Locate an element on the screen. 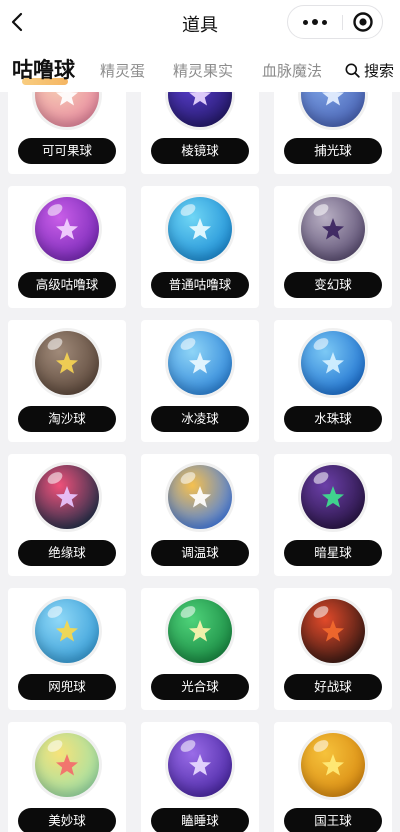  item-name-label: 水珠球 is located at coordinates (333, 419).